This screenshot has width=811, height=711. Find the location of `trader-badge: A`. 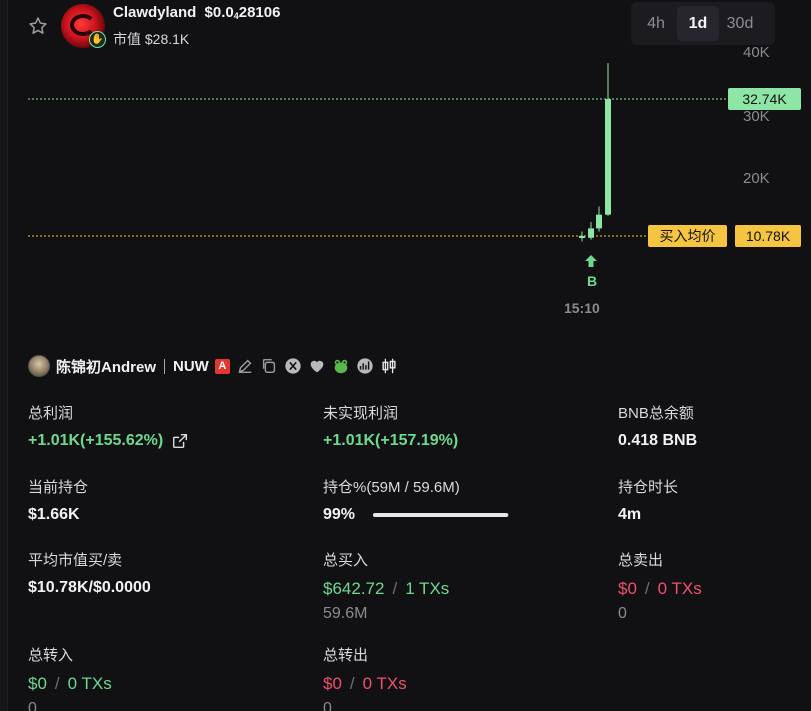

trader-badge: A is located at coordinates (222, 366).